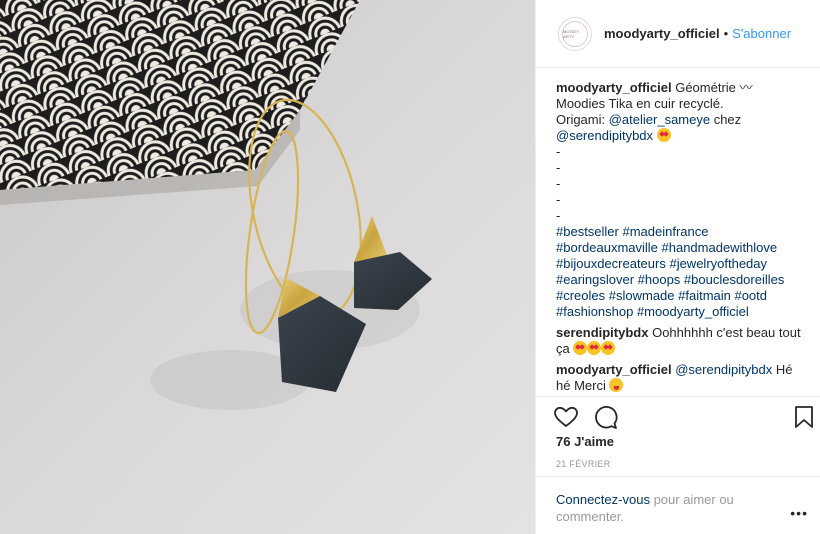 The image size is (820, 534). What do you see at coordinates (681, 232) in the screenshot?
I see `hashtag-line: #bestseller #madeinfrance` at bounding box center [681, 232].